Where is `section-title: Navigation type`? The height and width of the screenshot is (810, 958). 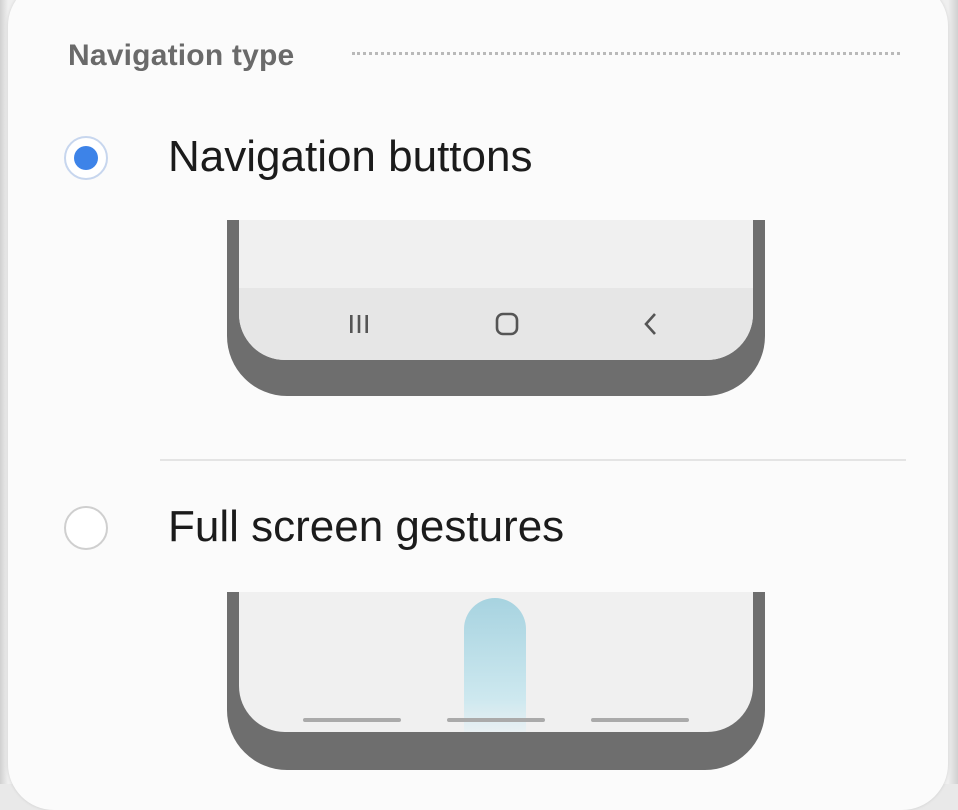 section-title: Navigation type is located at coordinates (181, 55).